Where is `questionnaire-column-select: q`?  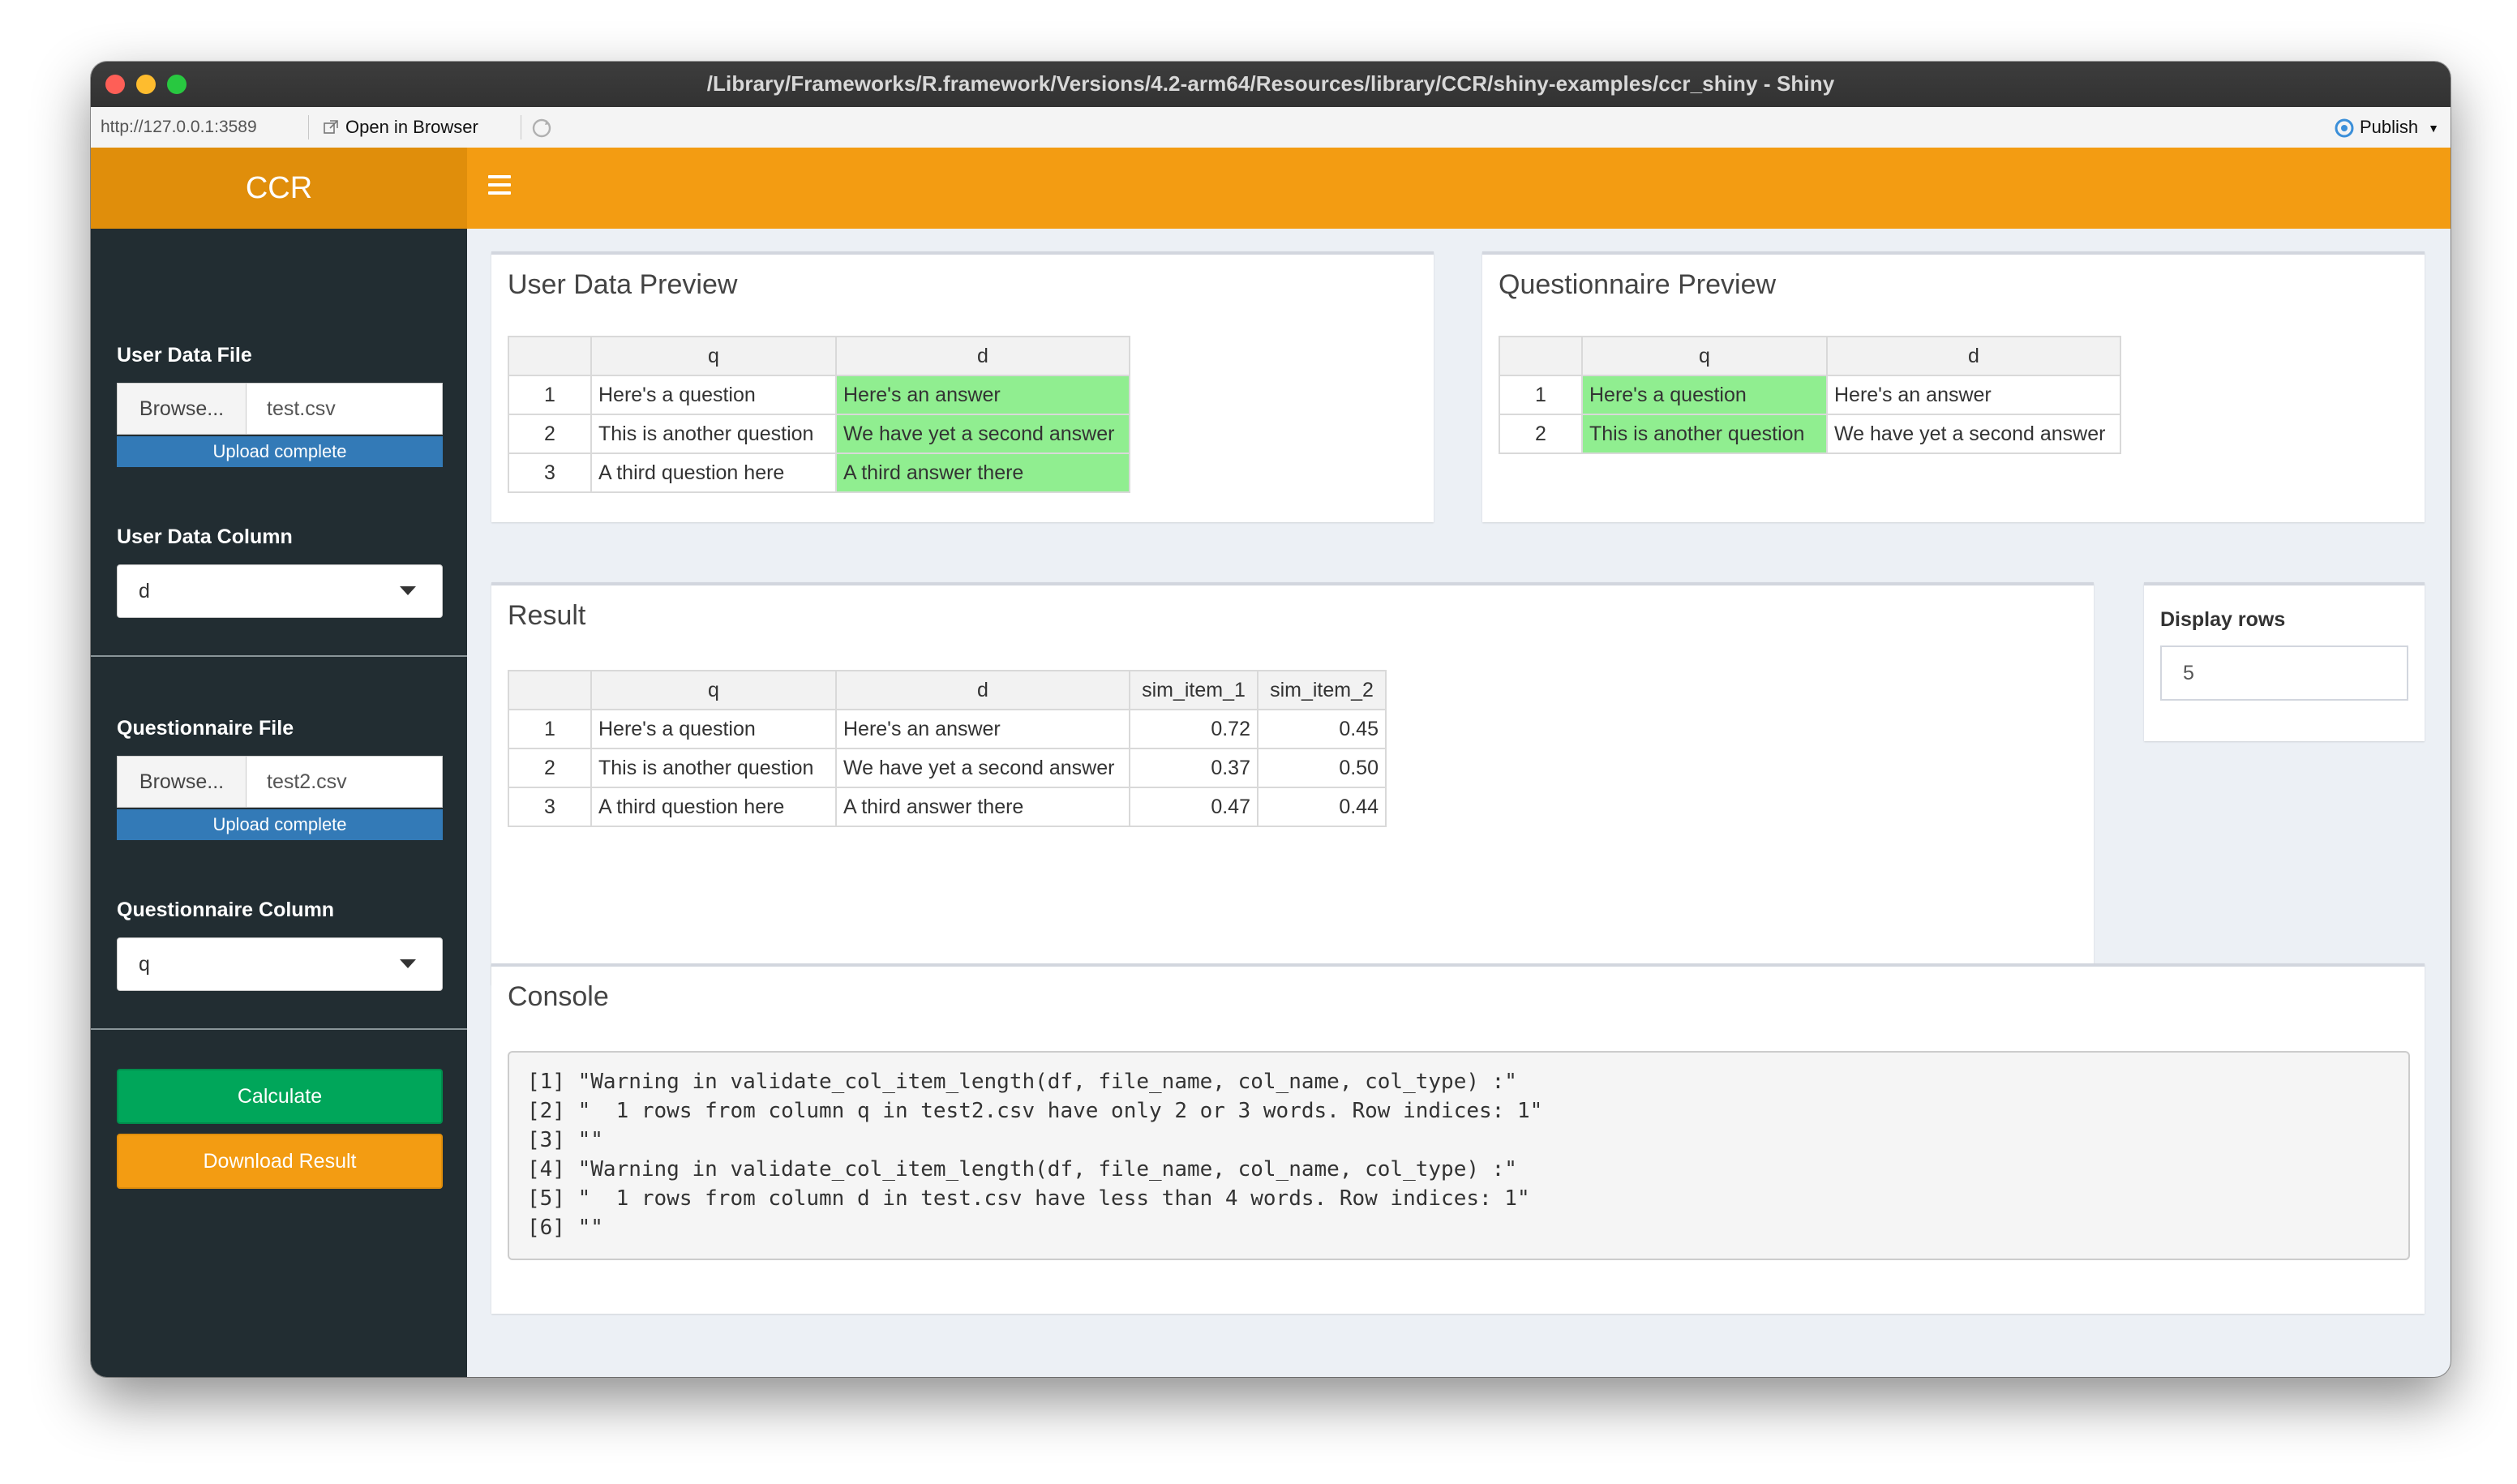
questionnaire-column-select: q is located at coordinates (280, 964).